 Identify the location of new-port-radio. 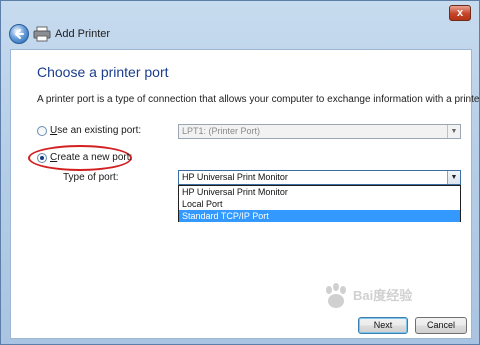
(42, 158).